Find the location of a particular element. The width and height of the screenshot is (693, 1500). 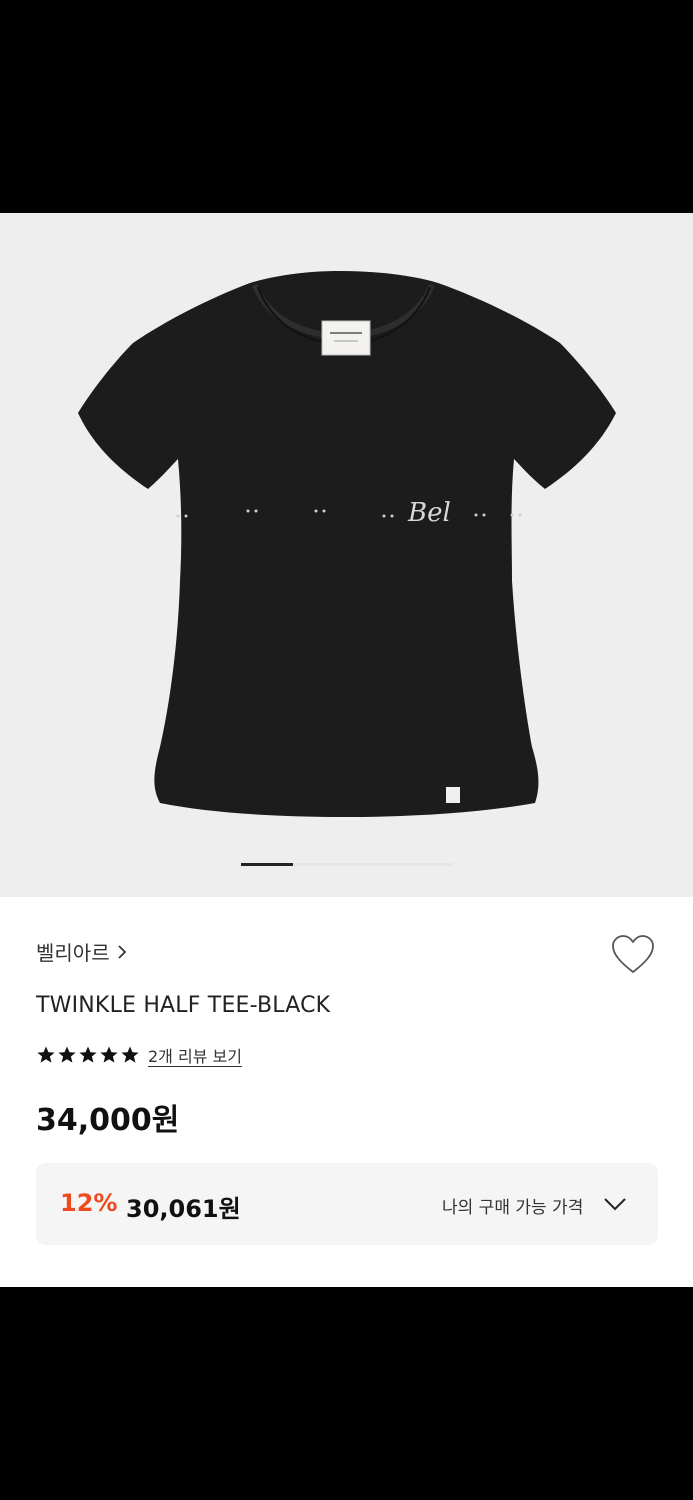

gallery-indicator-active is located at coordinates (267, 864).